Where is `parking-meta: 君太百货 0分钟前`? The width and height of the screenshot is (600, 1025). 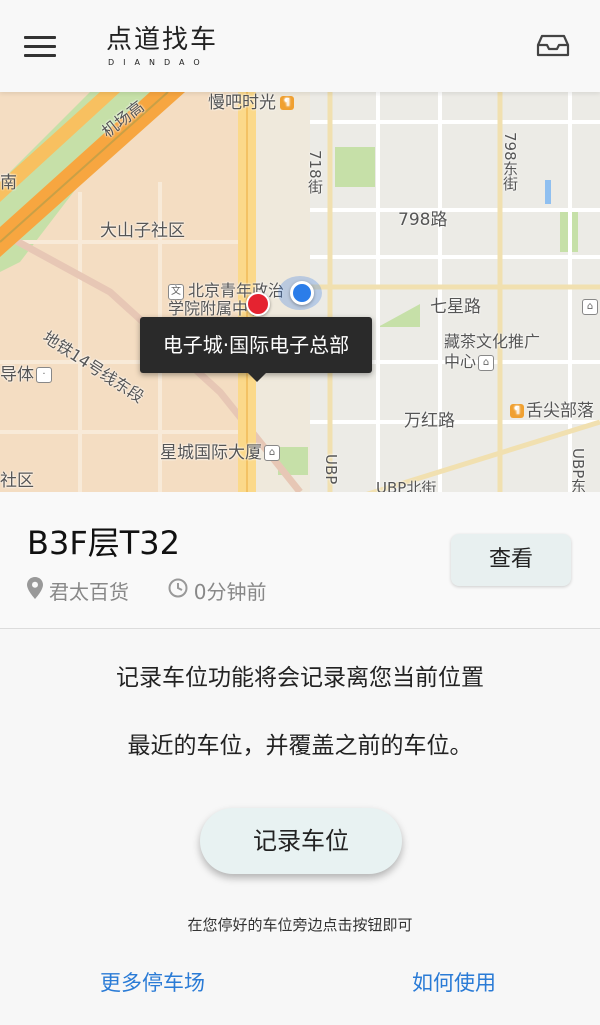 parking-meta: 君太百货 0分钟前 is located at coordinates (146, 590).